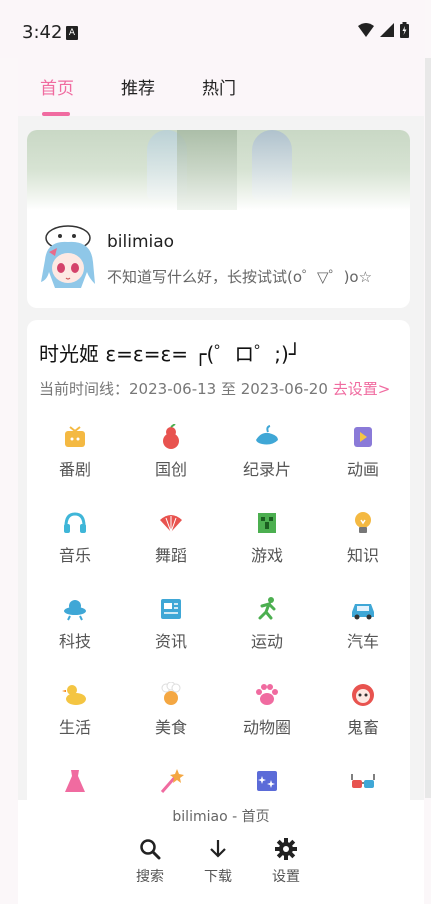 The height and width of the screenshot is (904, 431). What do you see at coordinates (240, 277) in the screenshot?
I see `profile-signature: 不知道写什么好，长按试试(o゜▽゜)o☆` at bounding box center [240, 277].